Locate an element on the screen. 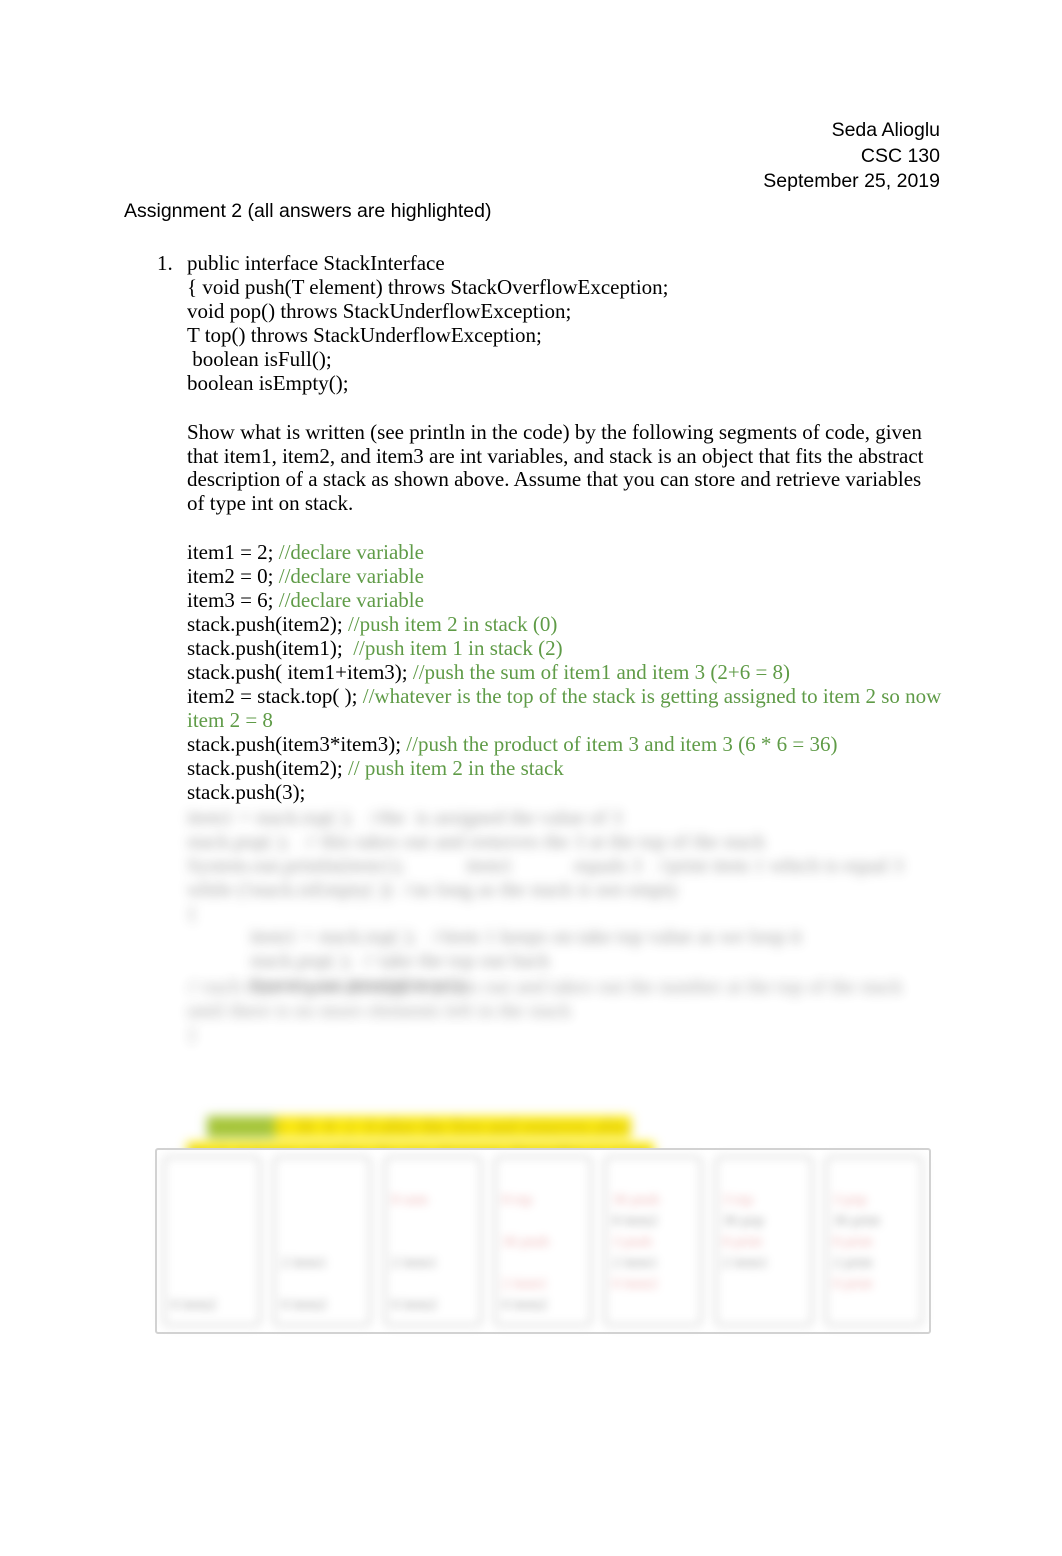 The height and width of the screenshot is (1556, 1062). stack-cell: 3 push is located at coordinates (632, 1242).